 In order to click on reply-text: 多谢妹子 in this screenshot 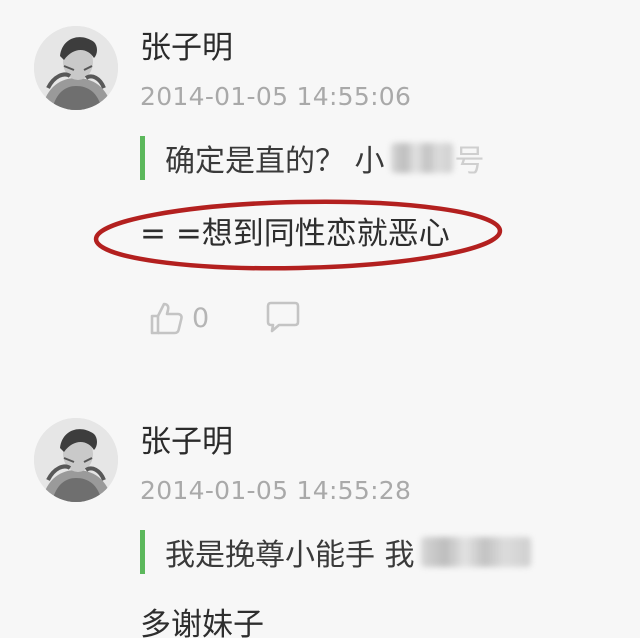, I will do `click(202, 622)`.